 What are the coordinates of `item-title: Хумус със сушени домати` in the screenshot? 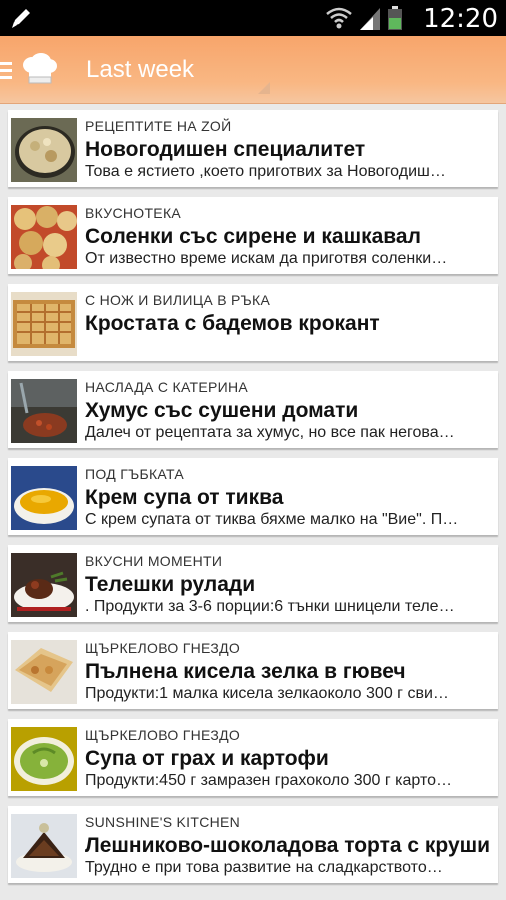 It's located at (222, 410).